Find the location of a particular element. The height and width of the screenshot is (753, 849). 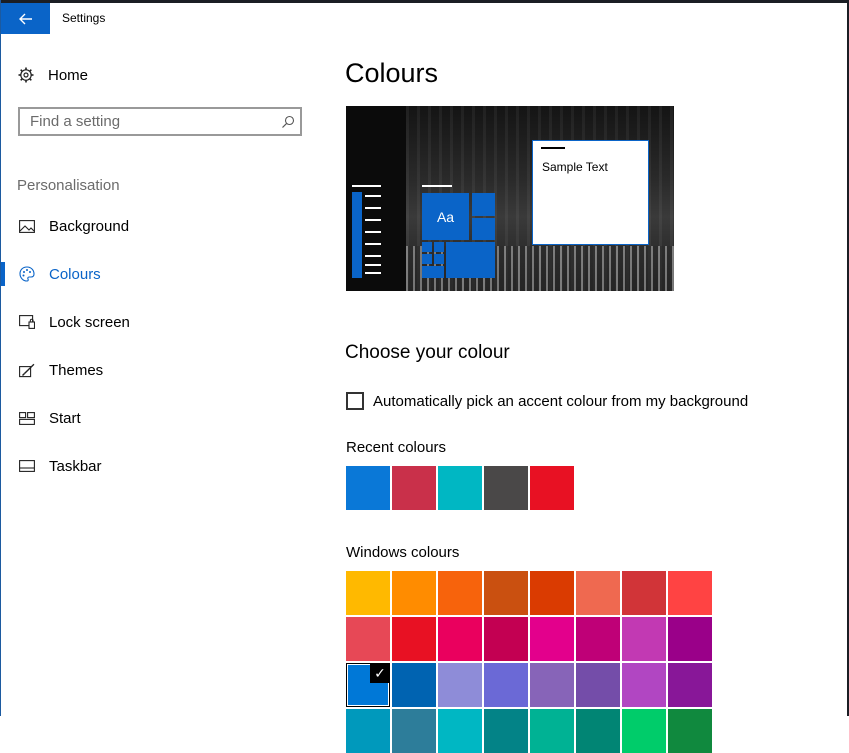

sidebar-item-background: Background is located at coordinates (150, 226).